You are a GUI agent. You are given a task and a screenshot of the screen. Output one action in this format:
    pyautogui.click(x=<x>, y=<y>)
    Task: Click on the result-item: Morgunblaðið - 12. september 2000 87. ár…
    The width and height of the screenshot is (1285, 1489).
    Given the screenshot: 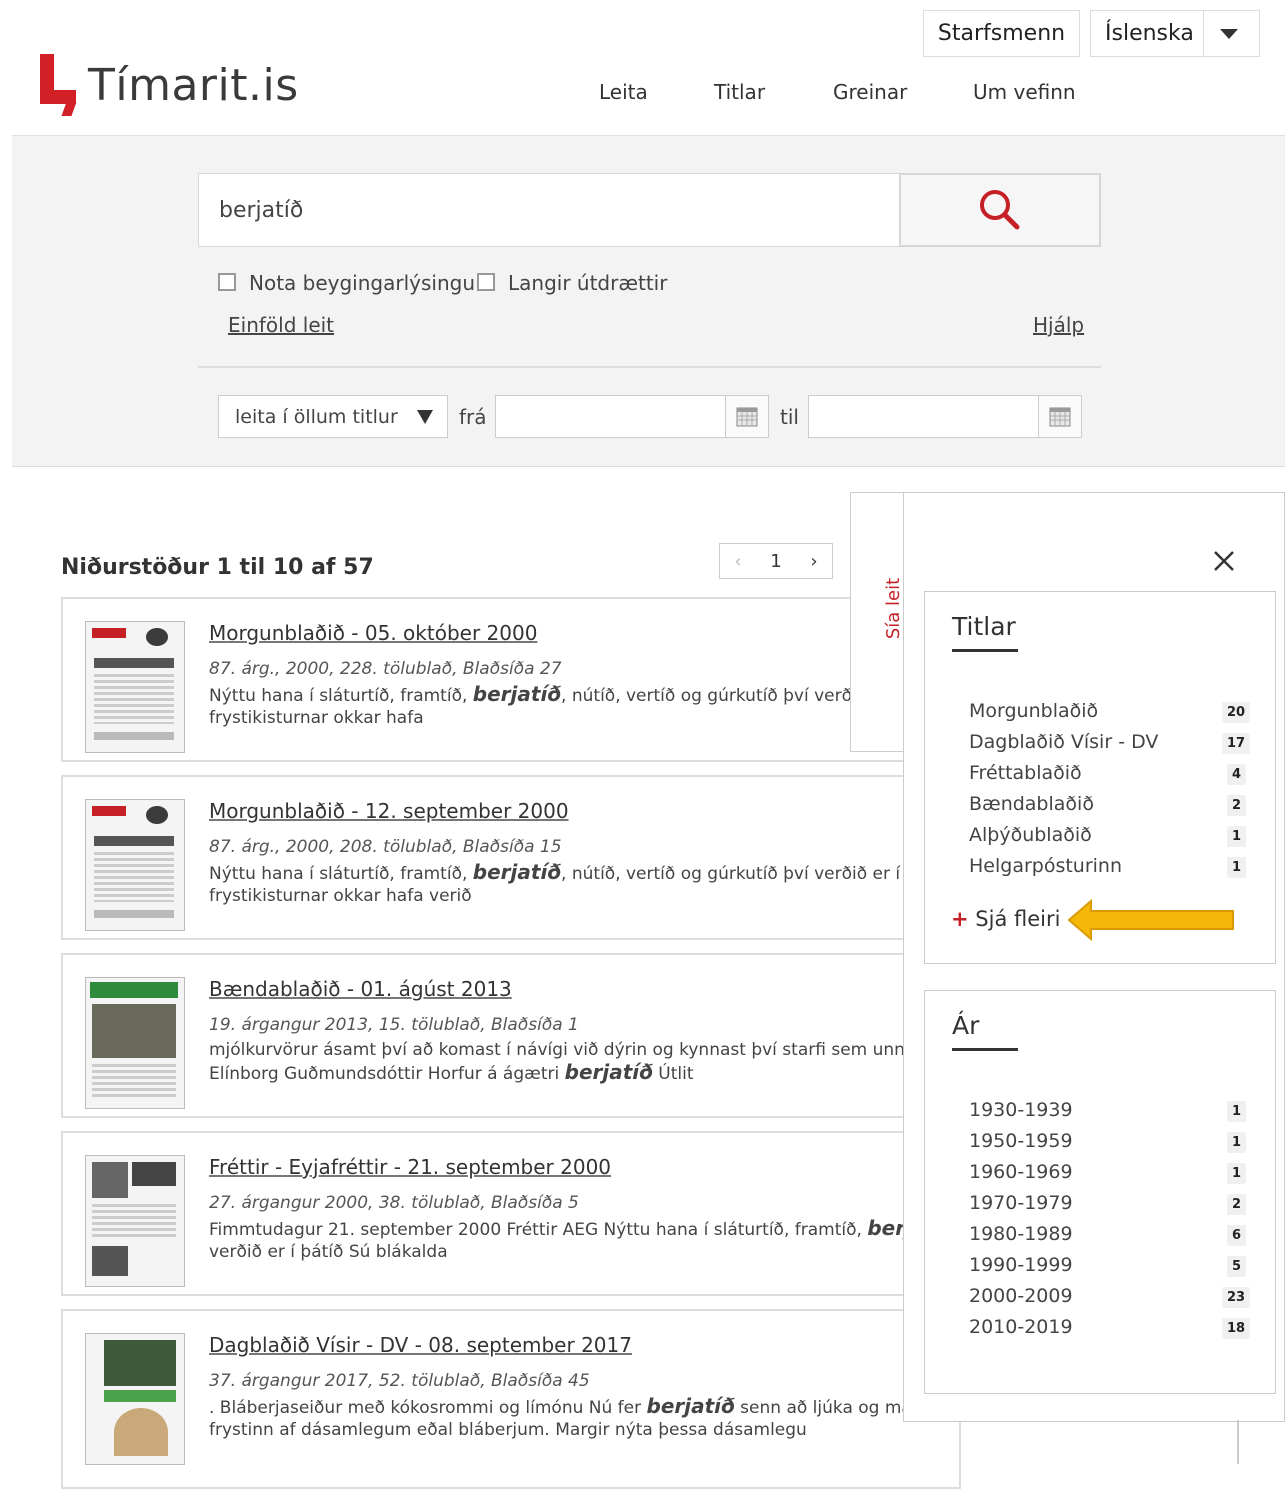 What is the action you would take?
    pyautogui.click(x=511, y=857)
    